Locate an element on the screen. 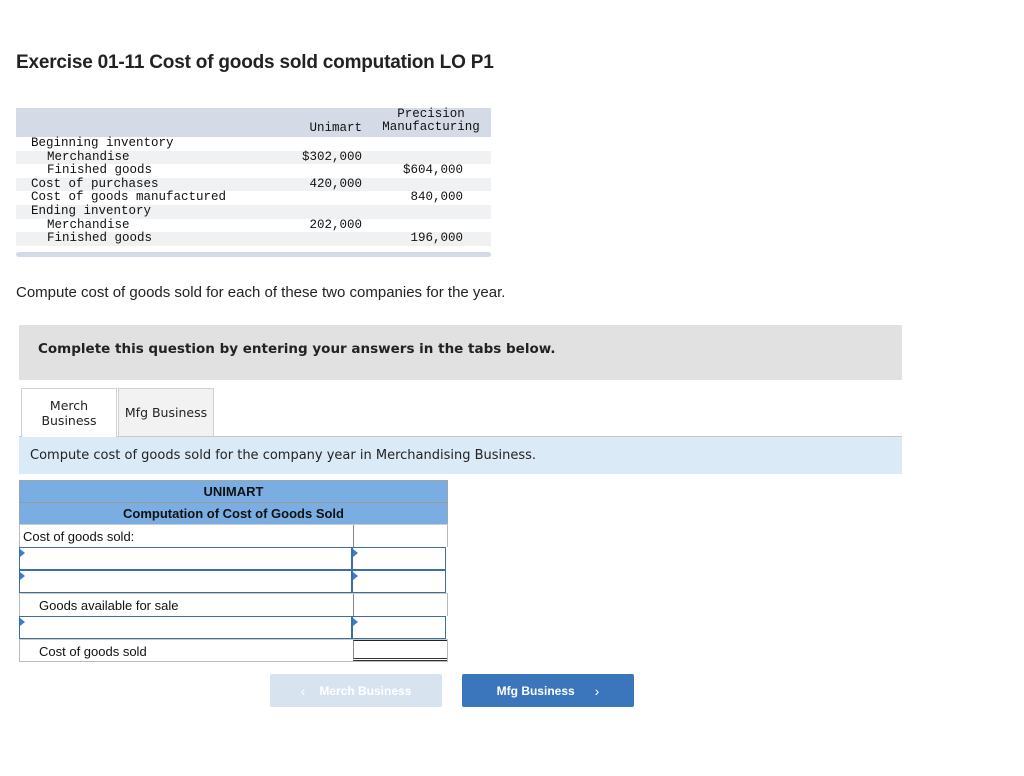  worksheet-row-goods-available: Goods available for sale is located at coordinates (233, 604).